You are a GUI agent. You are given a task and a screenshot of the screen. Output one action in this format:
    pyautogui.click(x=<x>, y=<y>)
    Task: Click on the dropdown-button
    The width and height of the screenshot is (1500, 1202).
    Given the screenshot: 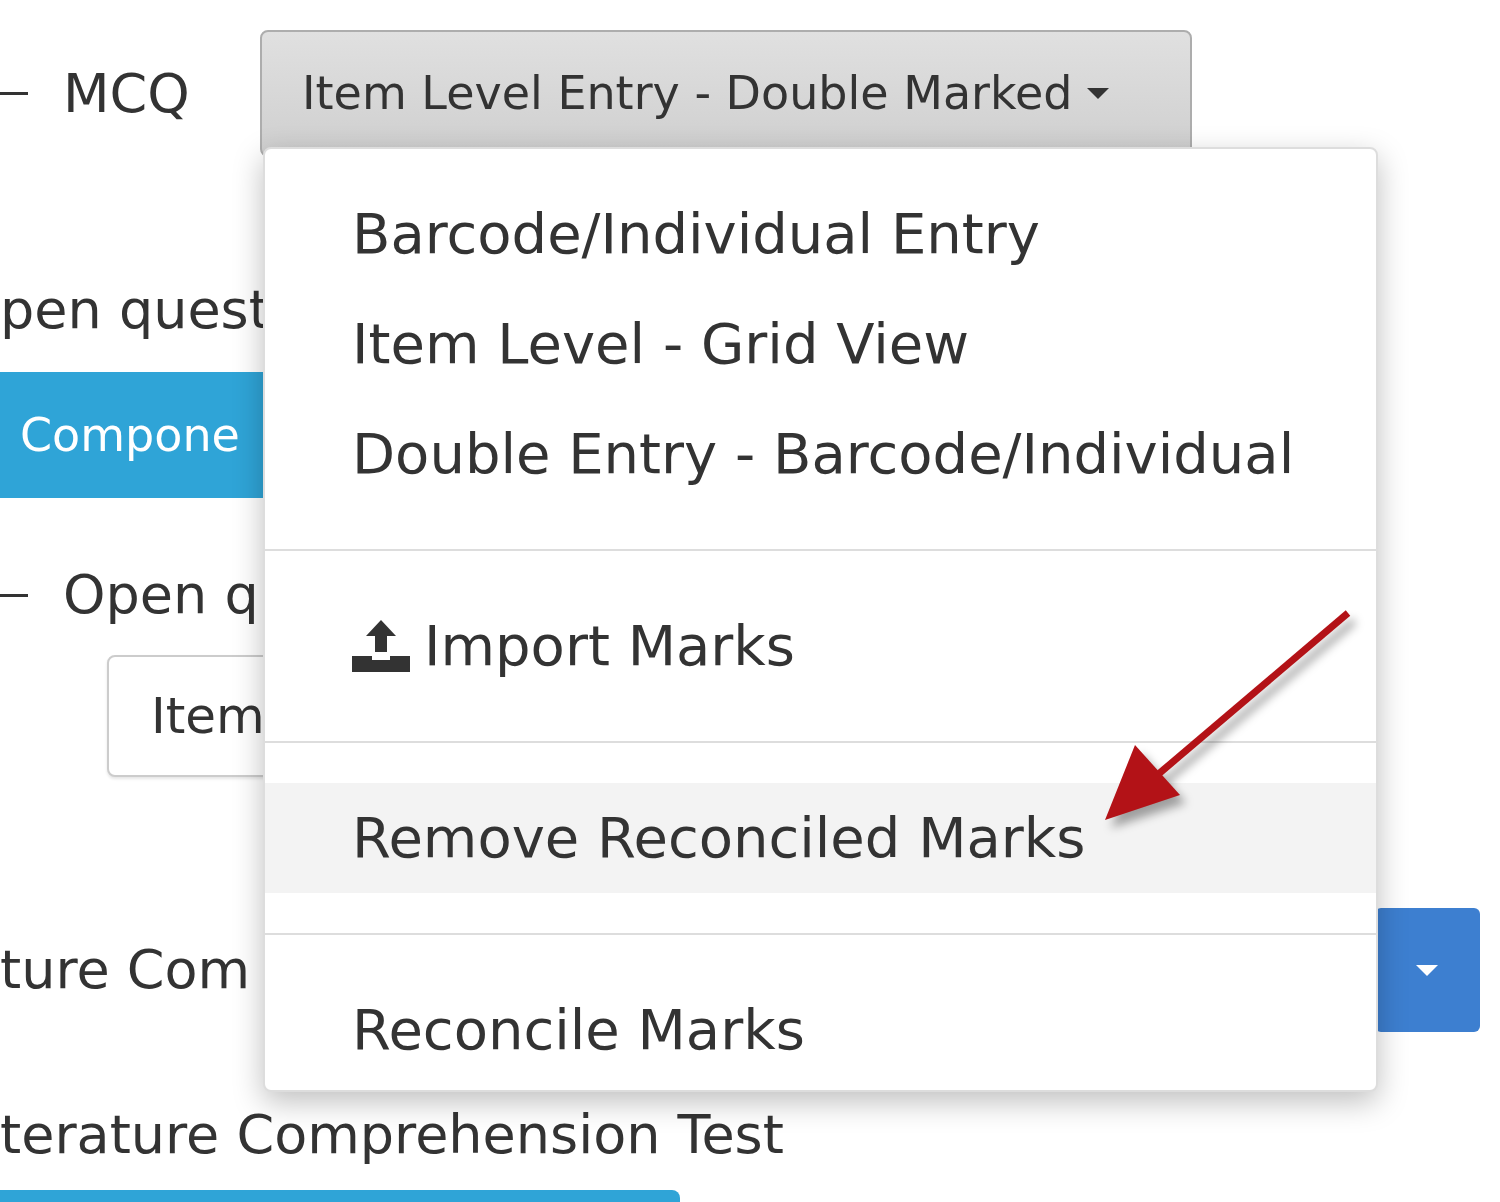 What is the action you would take?
    pyautogui.click(x=1427, y=970)
    